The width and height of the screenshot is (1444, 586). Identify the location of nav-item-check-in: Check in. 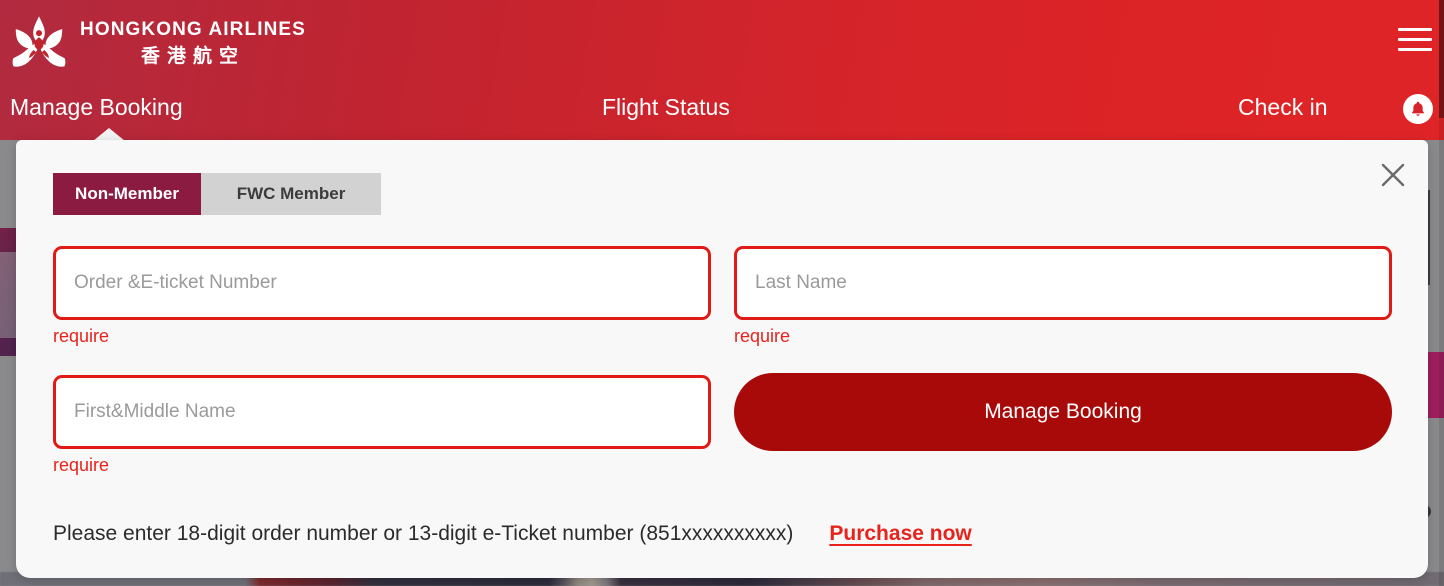
(1282, 107).